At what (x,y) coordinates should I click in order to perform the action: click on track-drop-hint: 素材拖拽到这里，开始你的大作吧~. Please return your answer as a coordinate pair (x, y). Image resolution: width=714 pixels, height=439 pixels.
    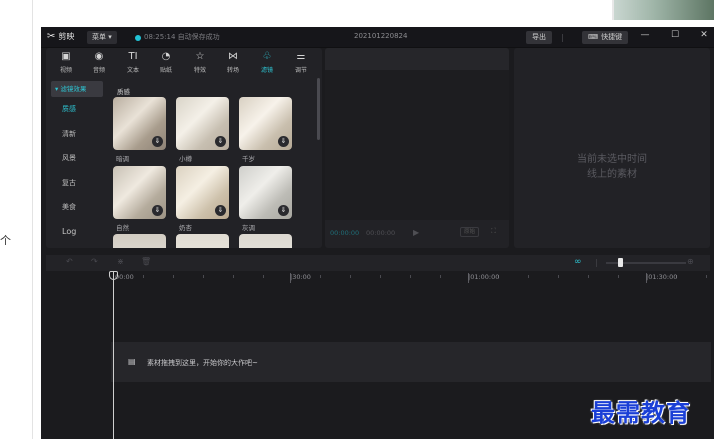
    Looking at the image, I should click on (202, 363).